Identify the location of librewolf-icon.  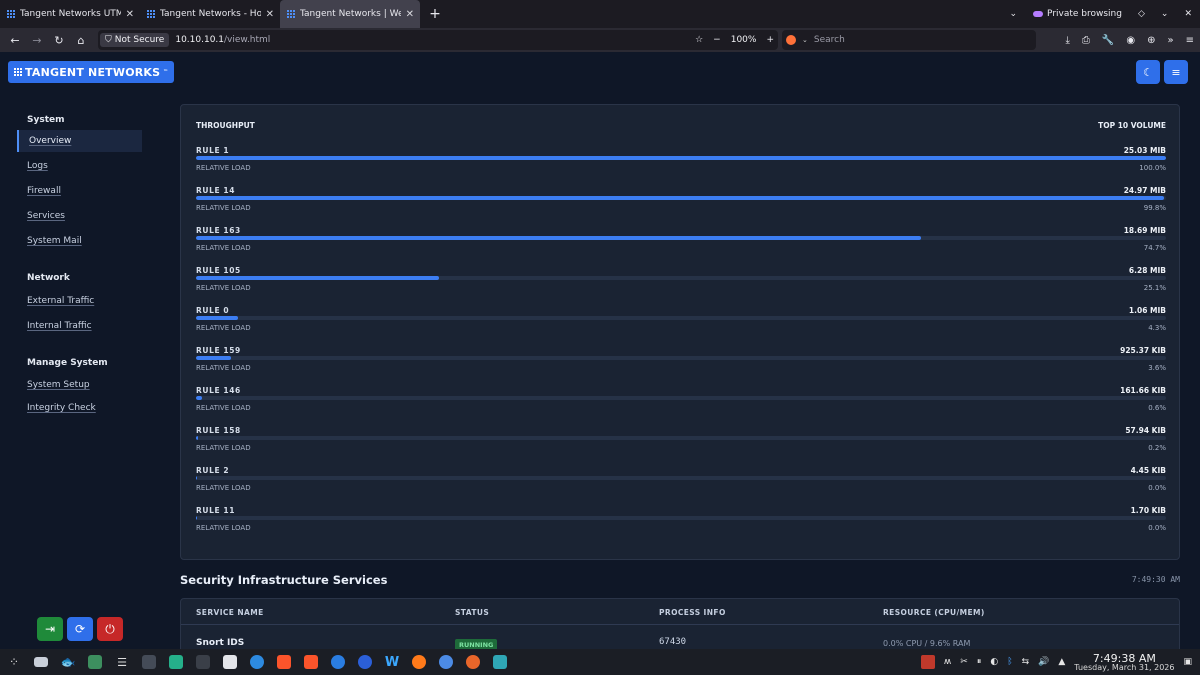
(473, 662).